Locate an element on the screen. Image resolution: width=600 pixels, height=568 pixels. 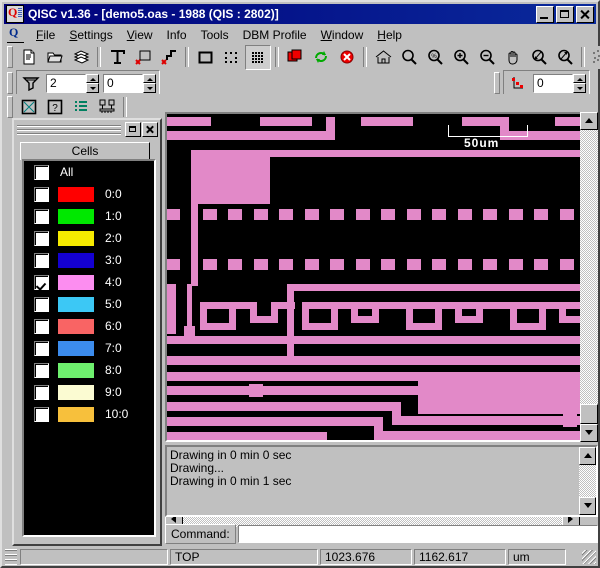
layers-stack-icon is located at coordinates (81, 57).